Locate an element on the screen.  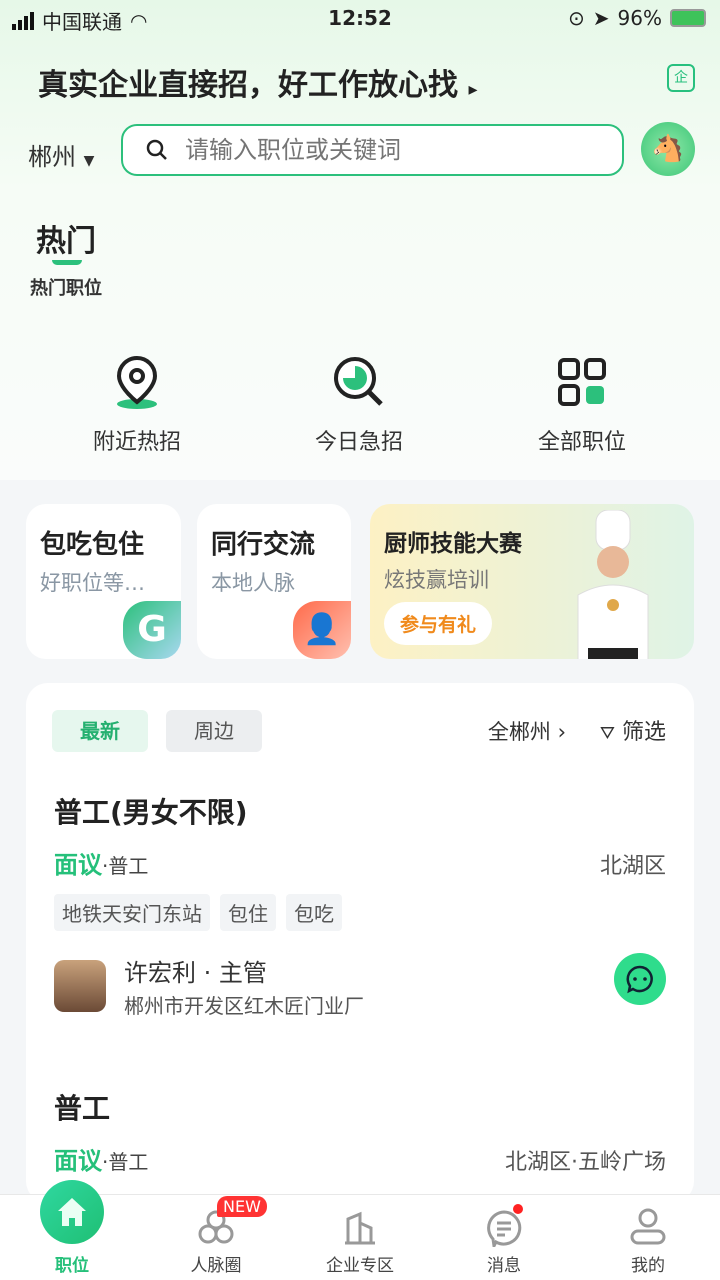
headline-banner: 真实企业直接招，好工作放心找 ▸ is located at coordinates (258, 82).